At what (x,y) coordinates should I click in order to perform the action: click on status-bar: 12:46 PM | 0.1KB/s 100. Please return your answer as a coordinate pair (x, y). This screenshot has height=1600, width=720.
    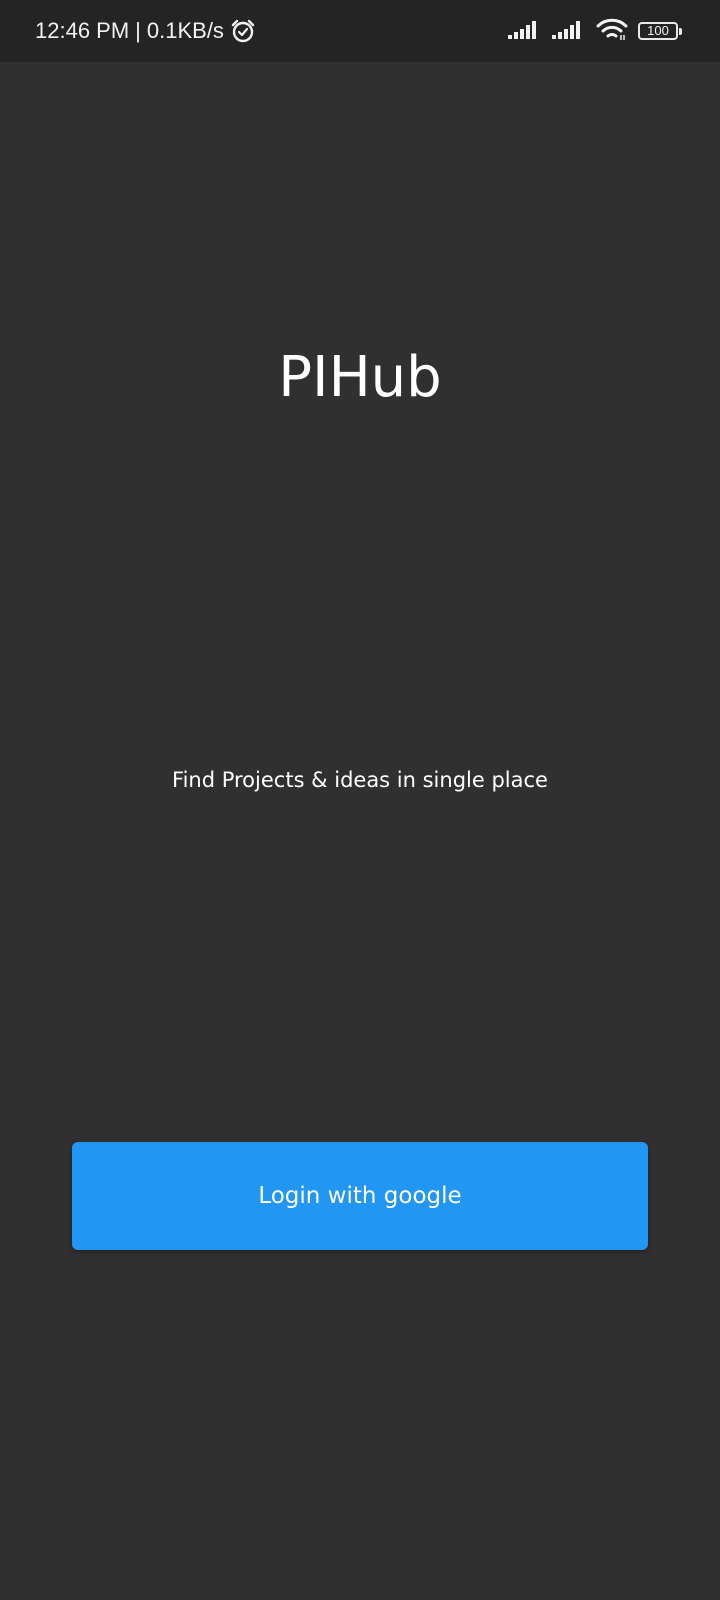
    Looking at the image, I should click on (360, 31).